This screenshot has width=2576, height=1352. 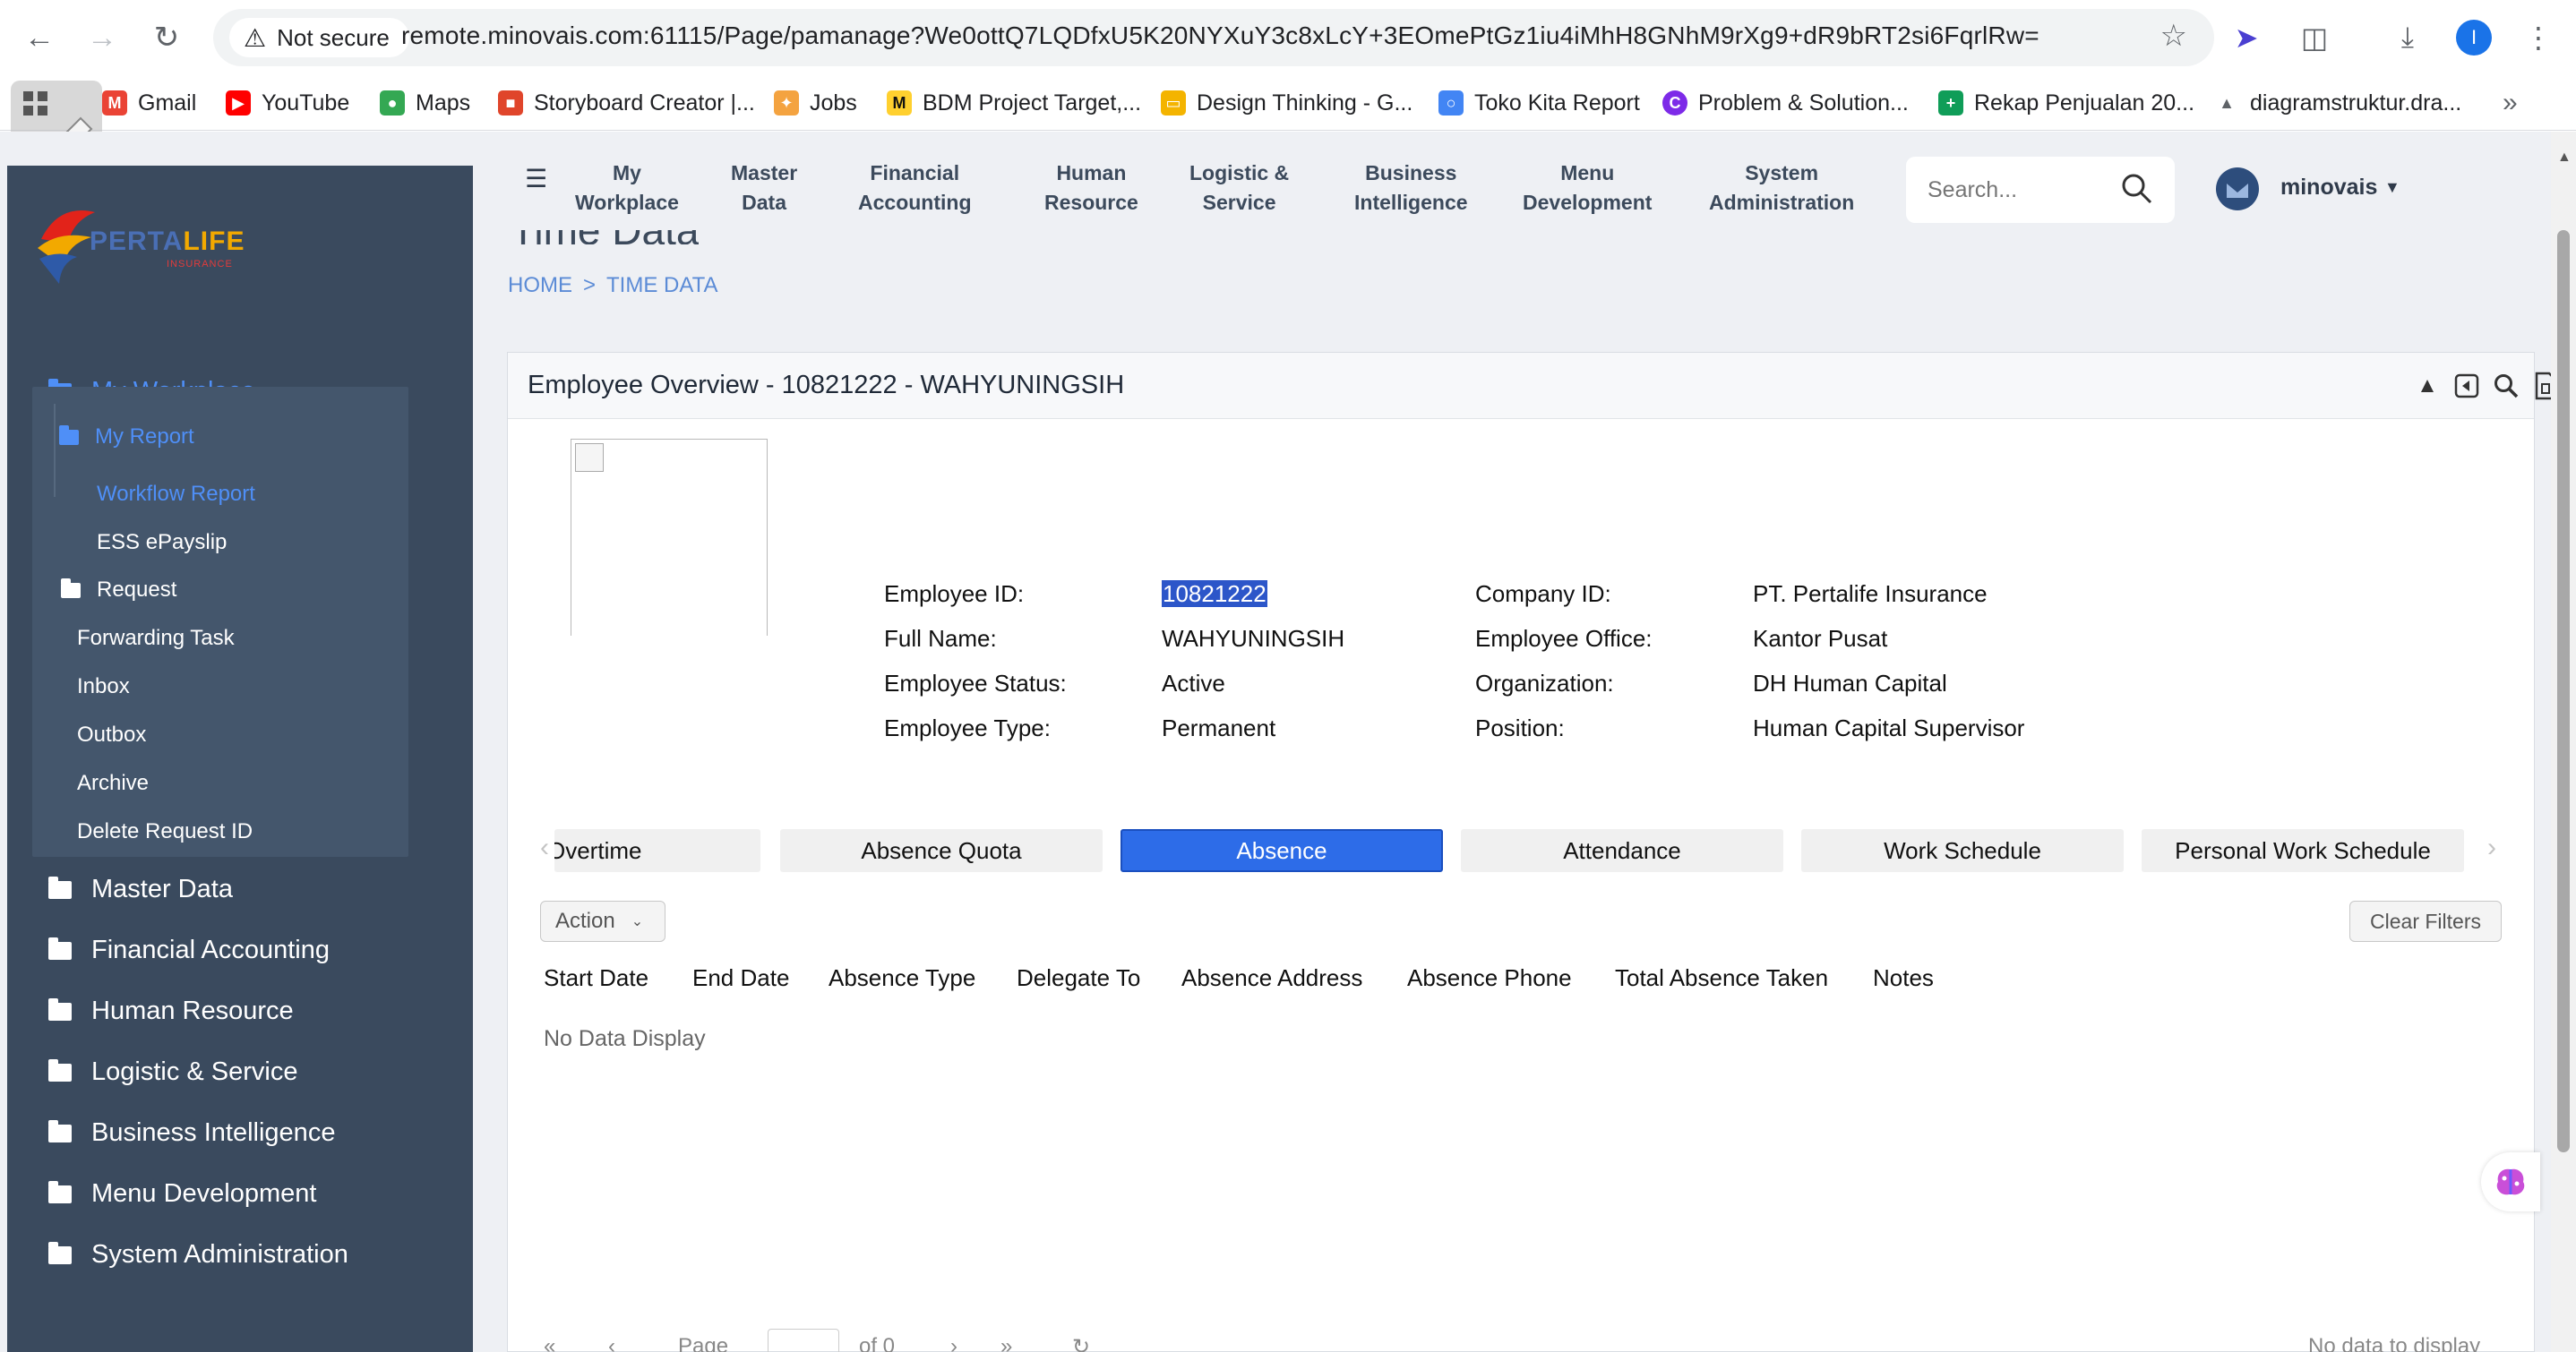 What do you see at coordinates (126, 436) in the screenshot?
I see `sidebar-item-my-report: My Report` at bounding box center [126, 436].